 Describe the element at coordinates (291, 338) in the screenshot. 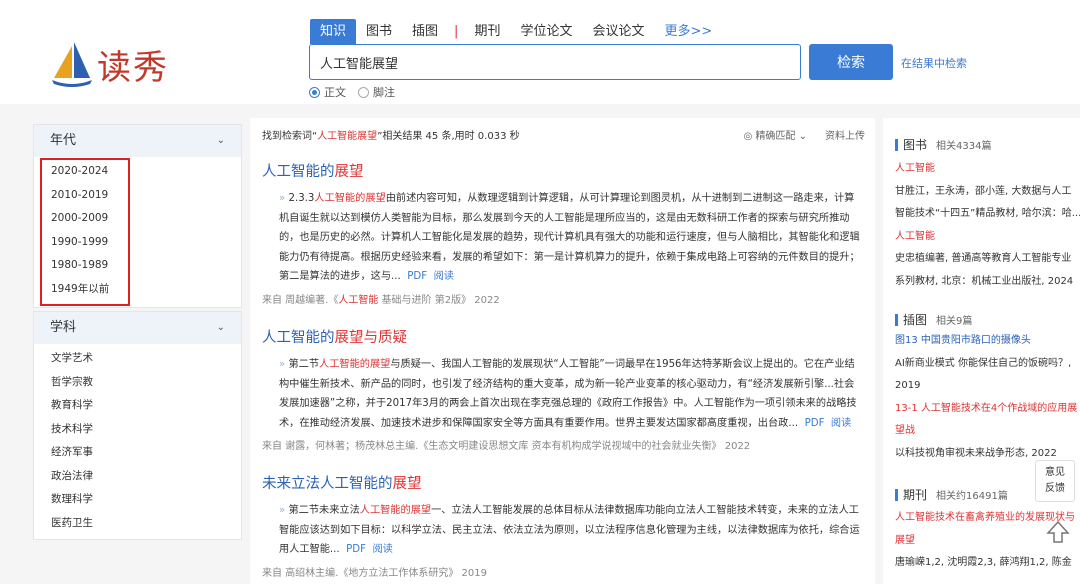

I see `title-part: 人工智能` at that location.